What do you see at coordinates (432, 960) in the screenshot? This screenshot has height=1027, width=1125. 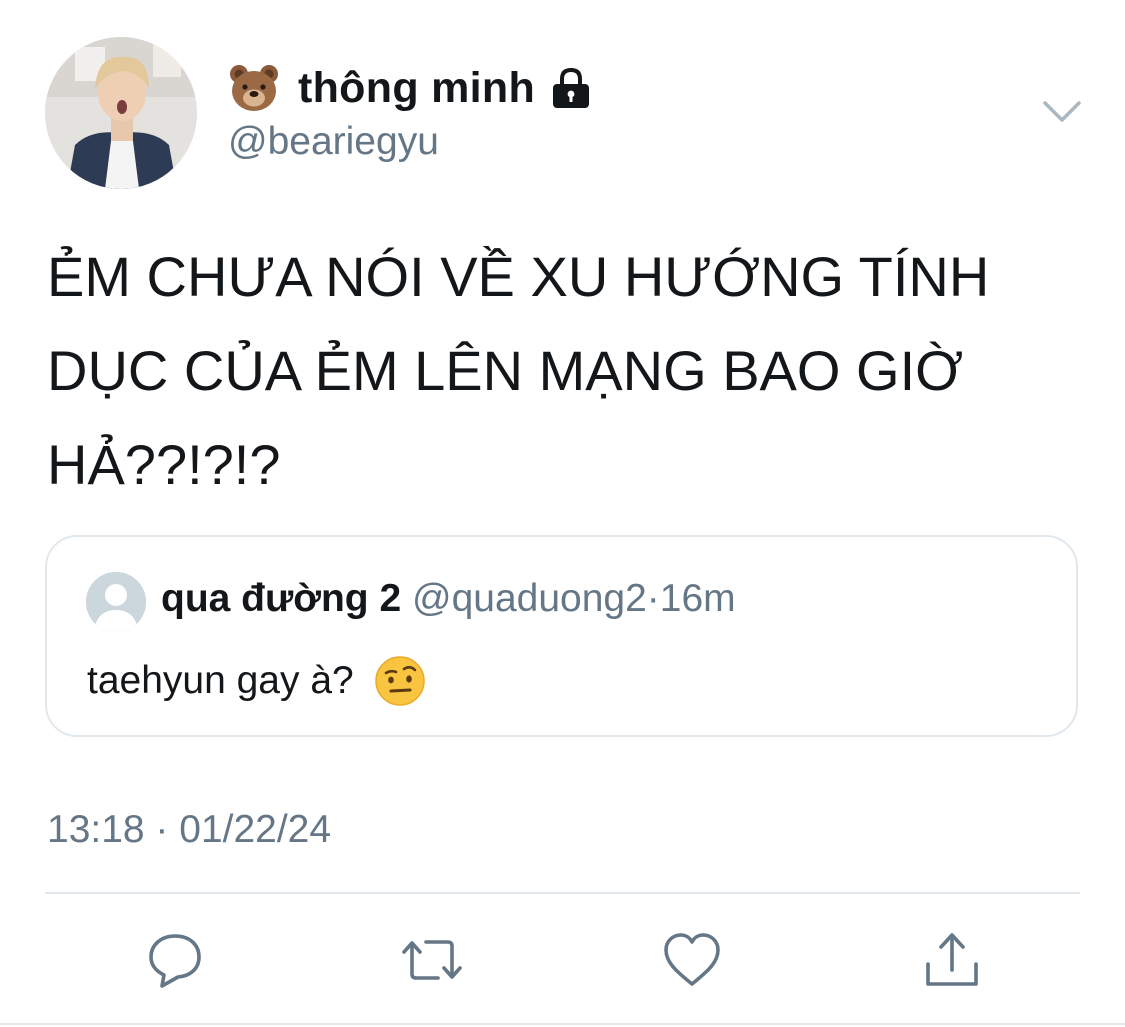 I see `retweet-icon` at bounding box center [432, 960].